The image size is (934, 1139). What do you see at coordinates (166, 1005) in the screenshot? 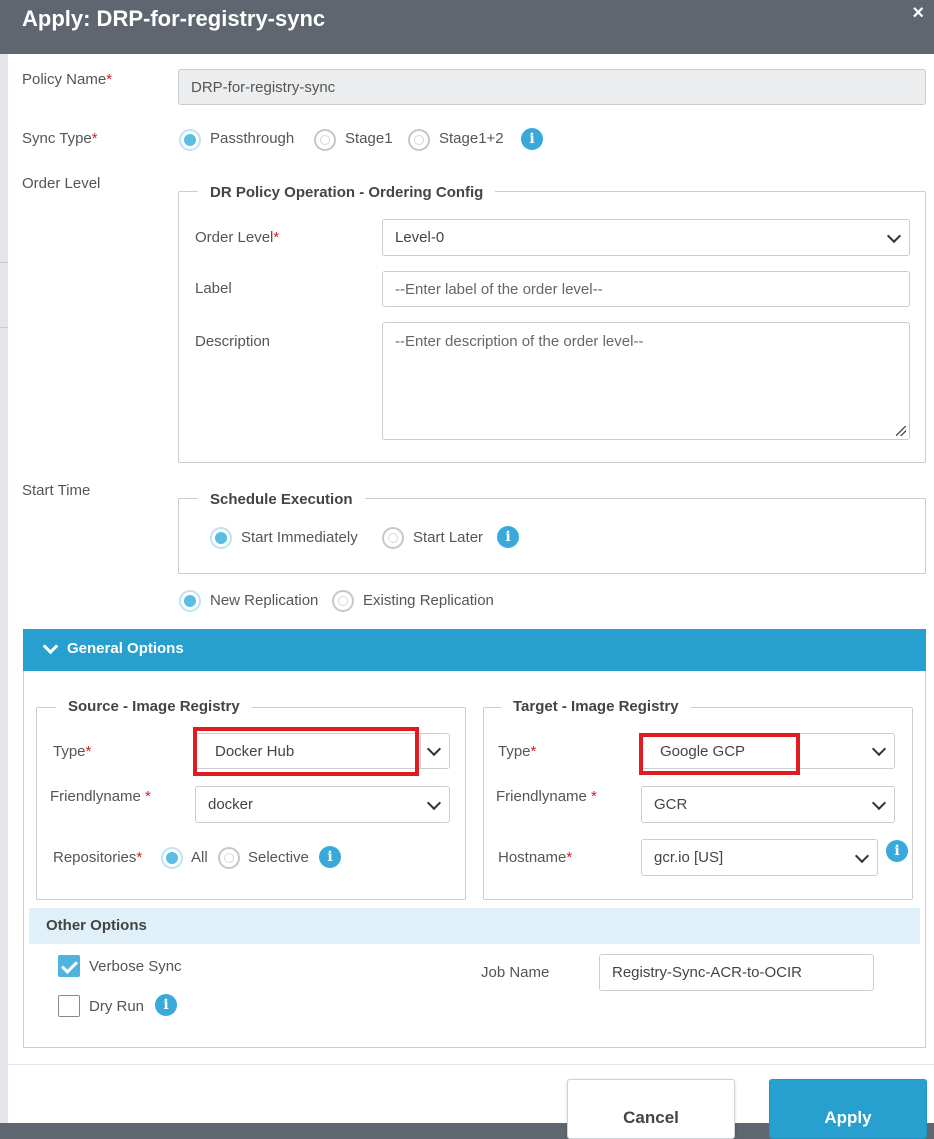
I see `dry-run-info-icon: i` at bounding box center [166, 1005].